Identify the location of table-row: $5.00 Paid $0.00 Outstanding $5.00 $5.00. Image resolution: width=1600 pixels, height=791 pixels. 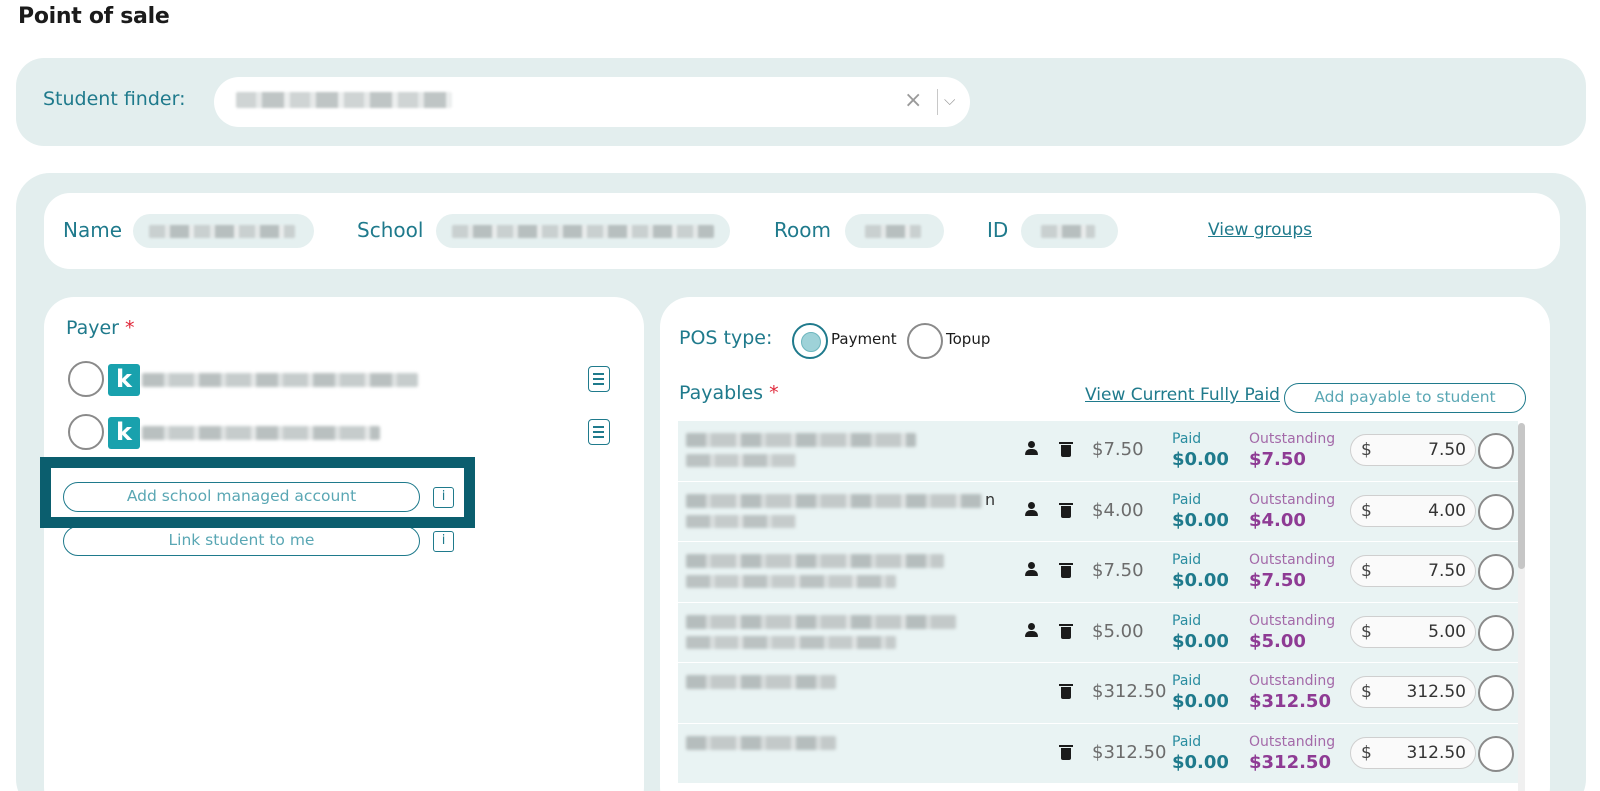
(1098, 632).